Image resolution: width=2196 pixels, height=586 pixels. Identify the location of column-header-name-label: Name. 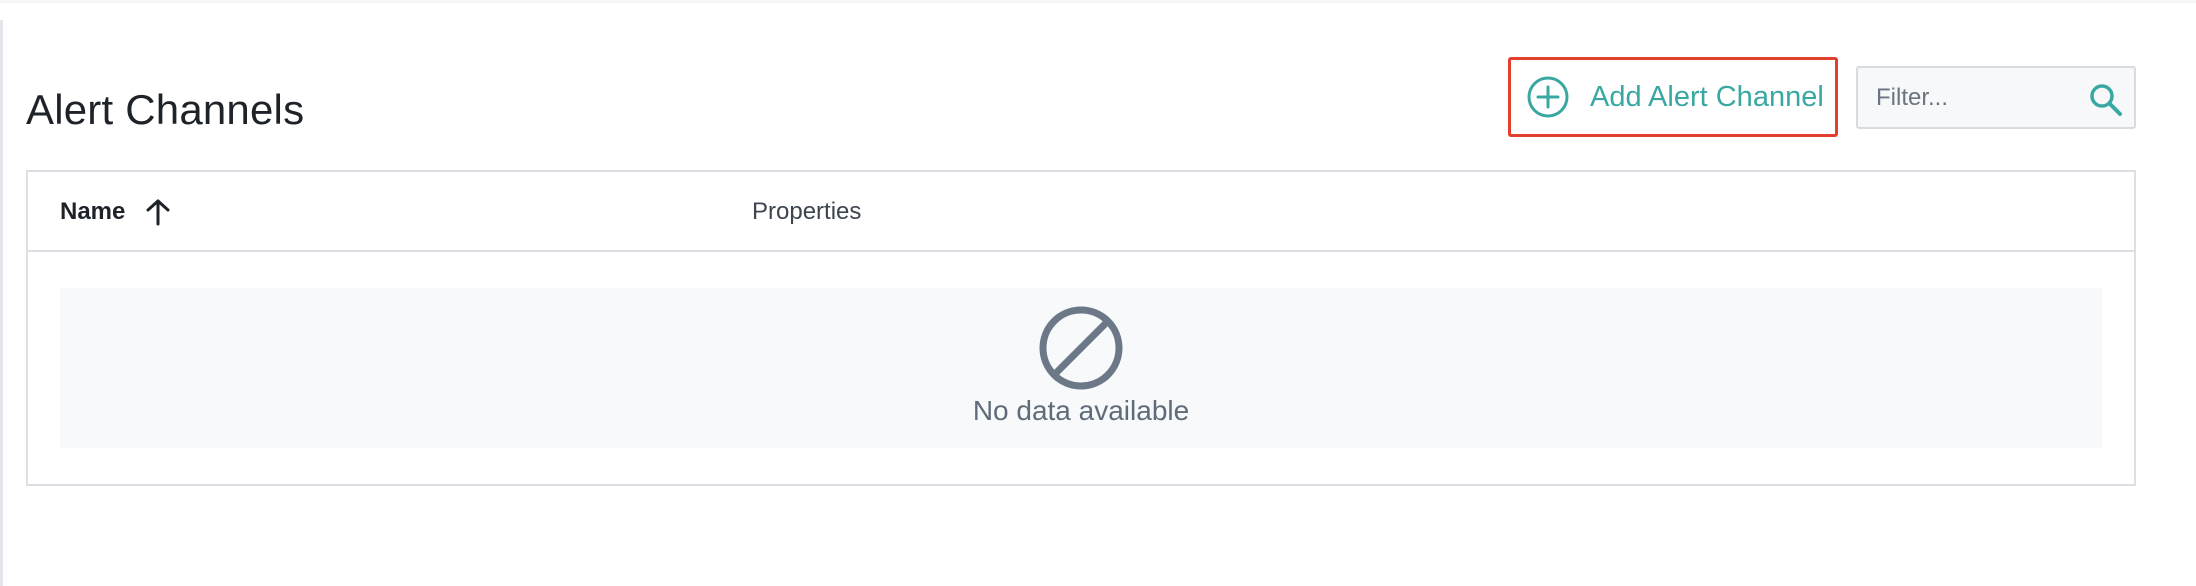
(93, 211).